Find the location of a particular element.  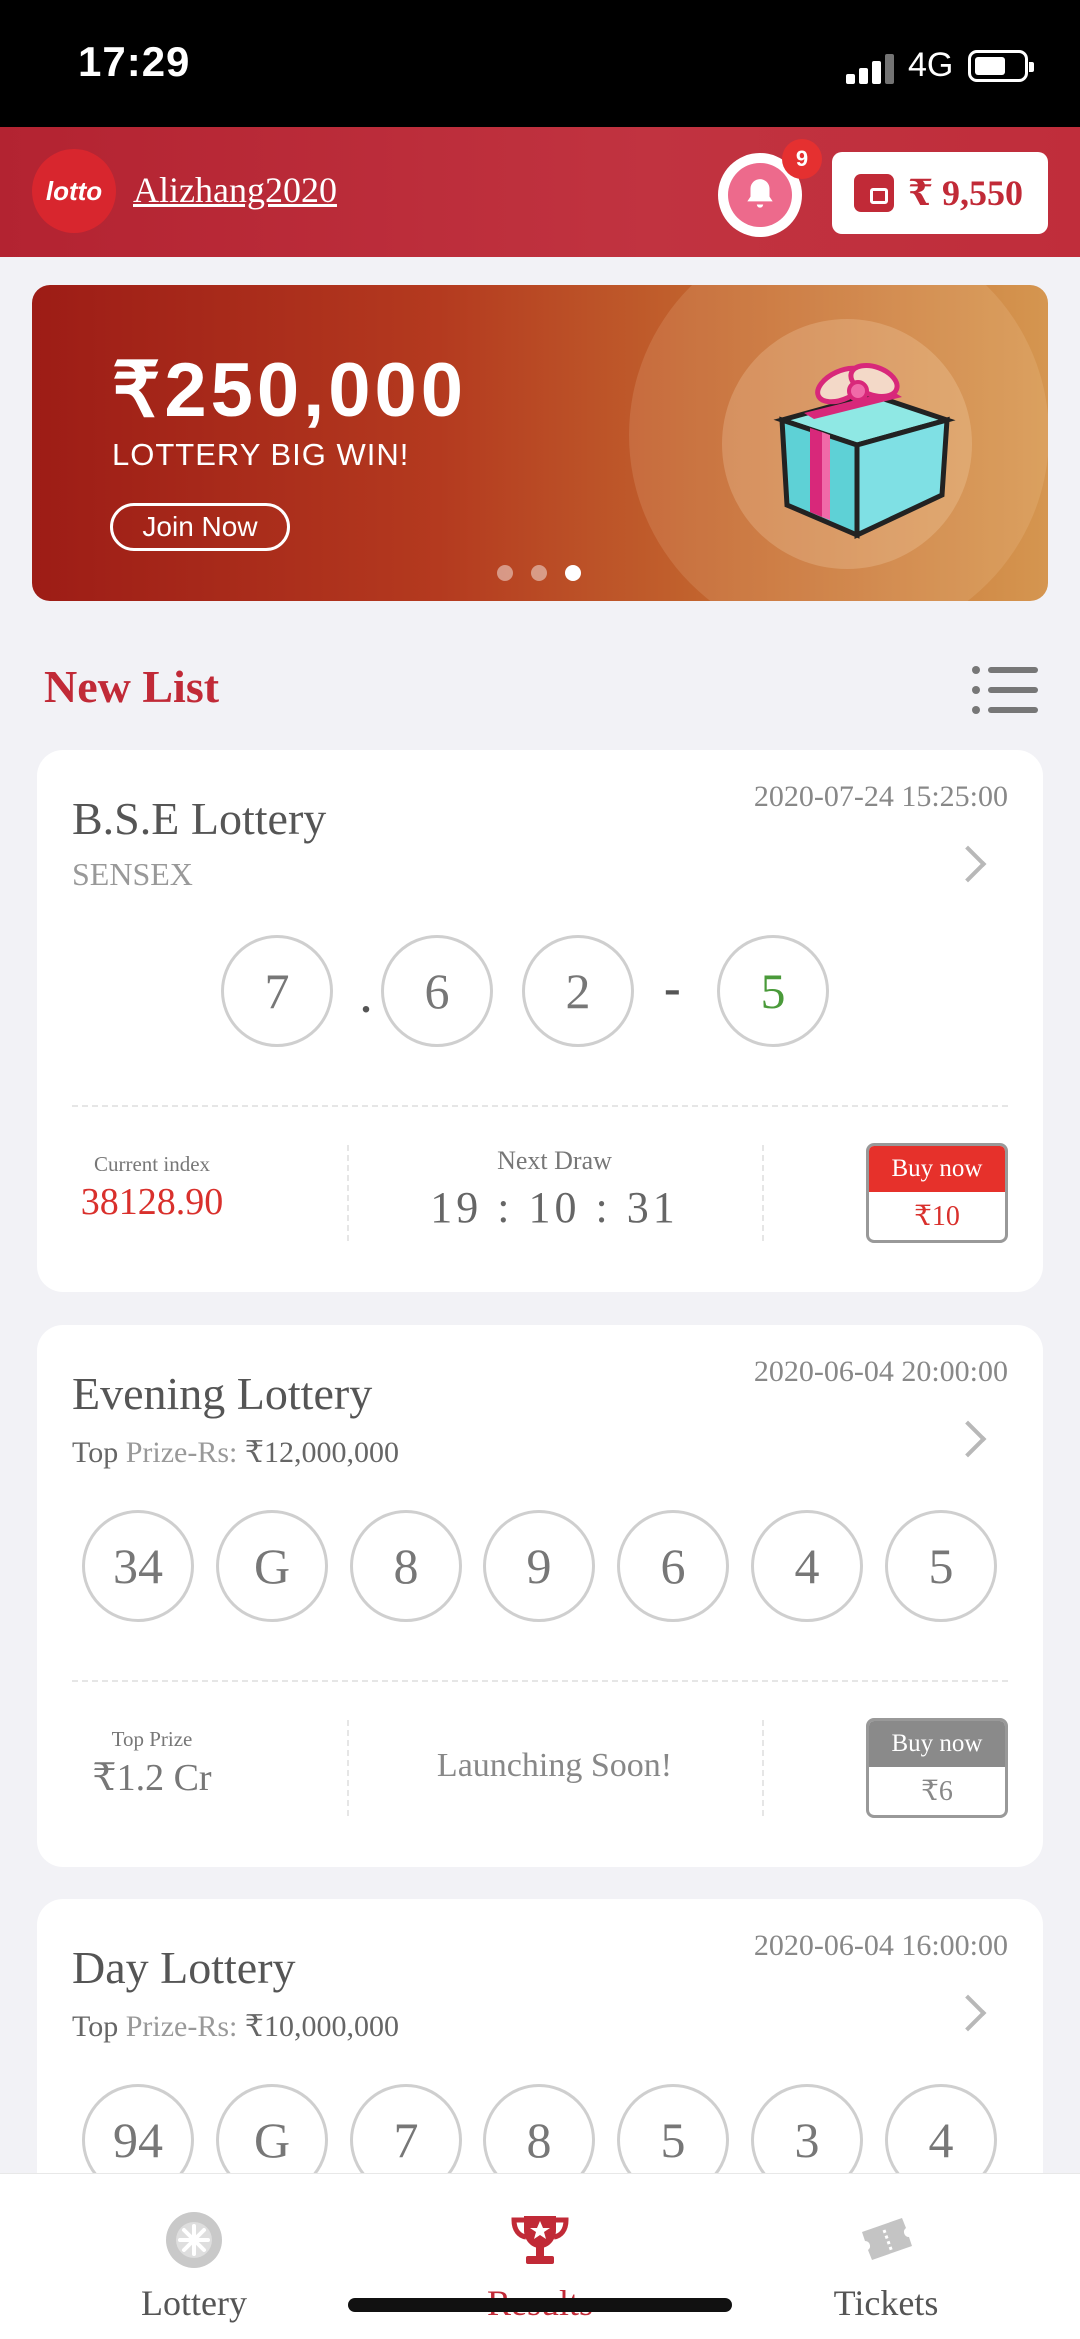

battery-icon is located at coordinates (1001, 66).